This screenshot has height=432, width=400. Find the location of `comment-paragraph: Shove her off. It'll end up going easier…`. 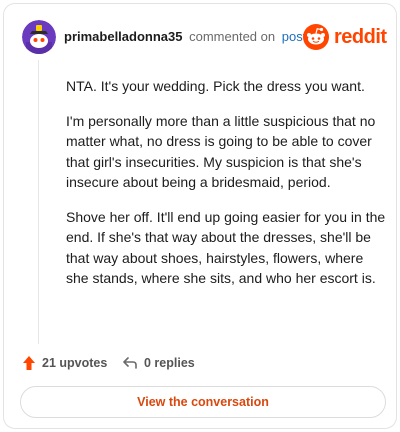

comment-paragraph: Shove her off. It'll end up going easier… is located at coordinates (226, 247).